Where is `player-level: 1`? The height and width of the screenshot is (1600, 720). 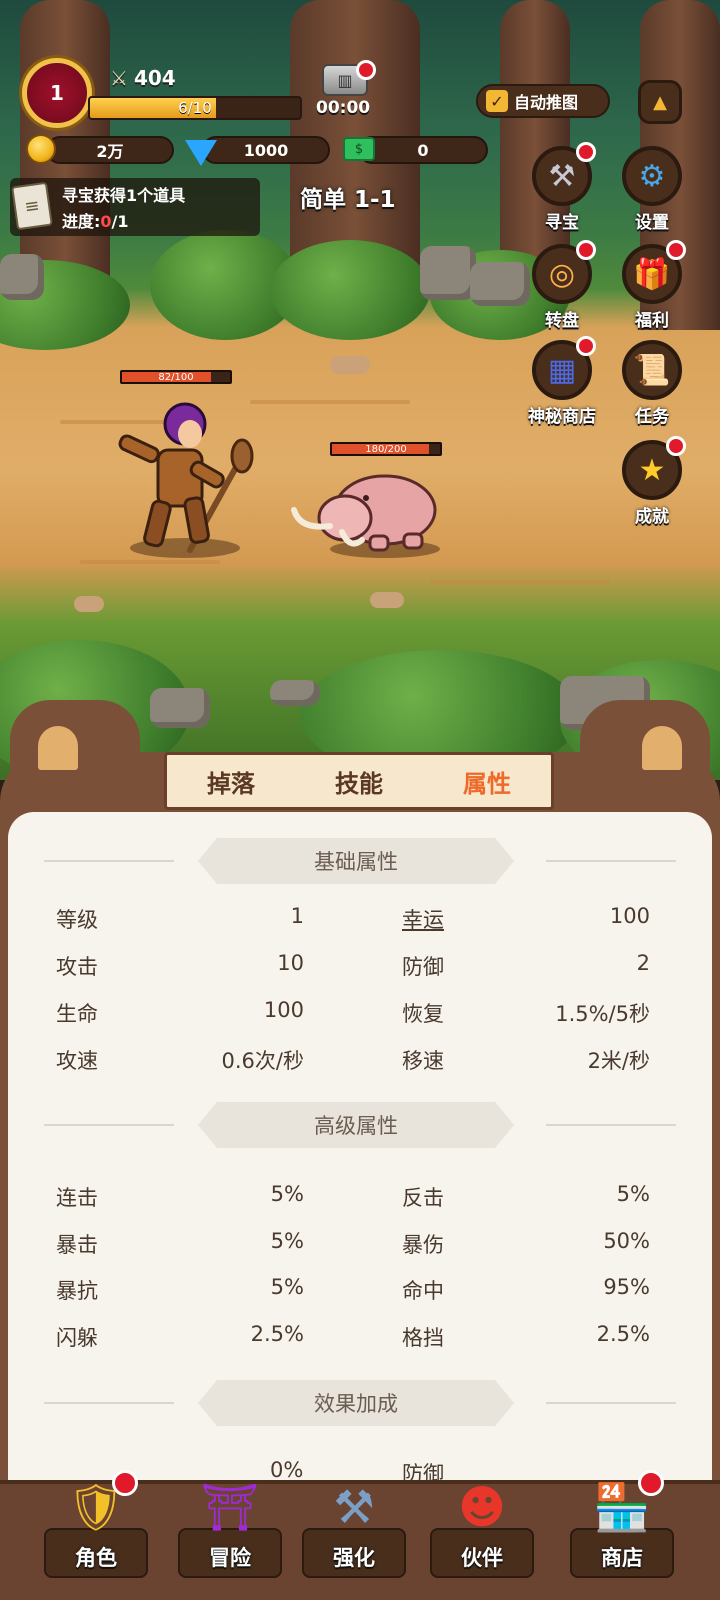
player-level: 1 is located at coordinates (57, 93).